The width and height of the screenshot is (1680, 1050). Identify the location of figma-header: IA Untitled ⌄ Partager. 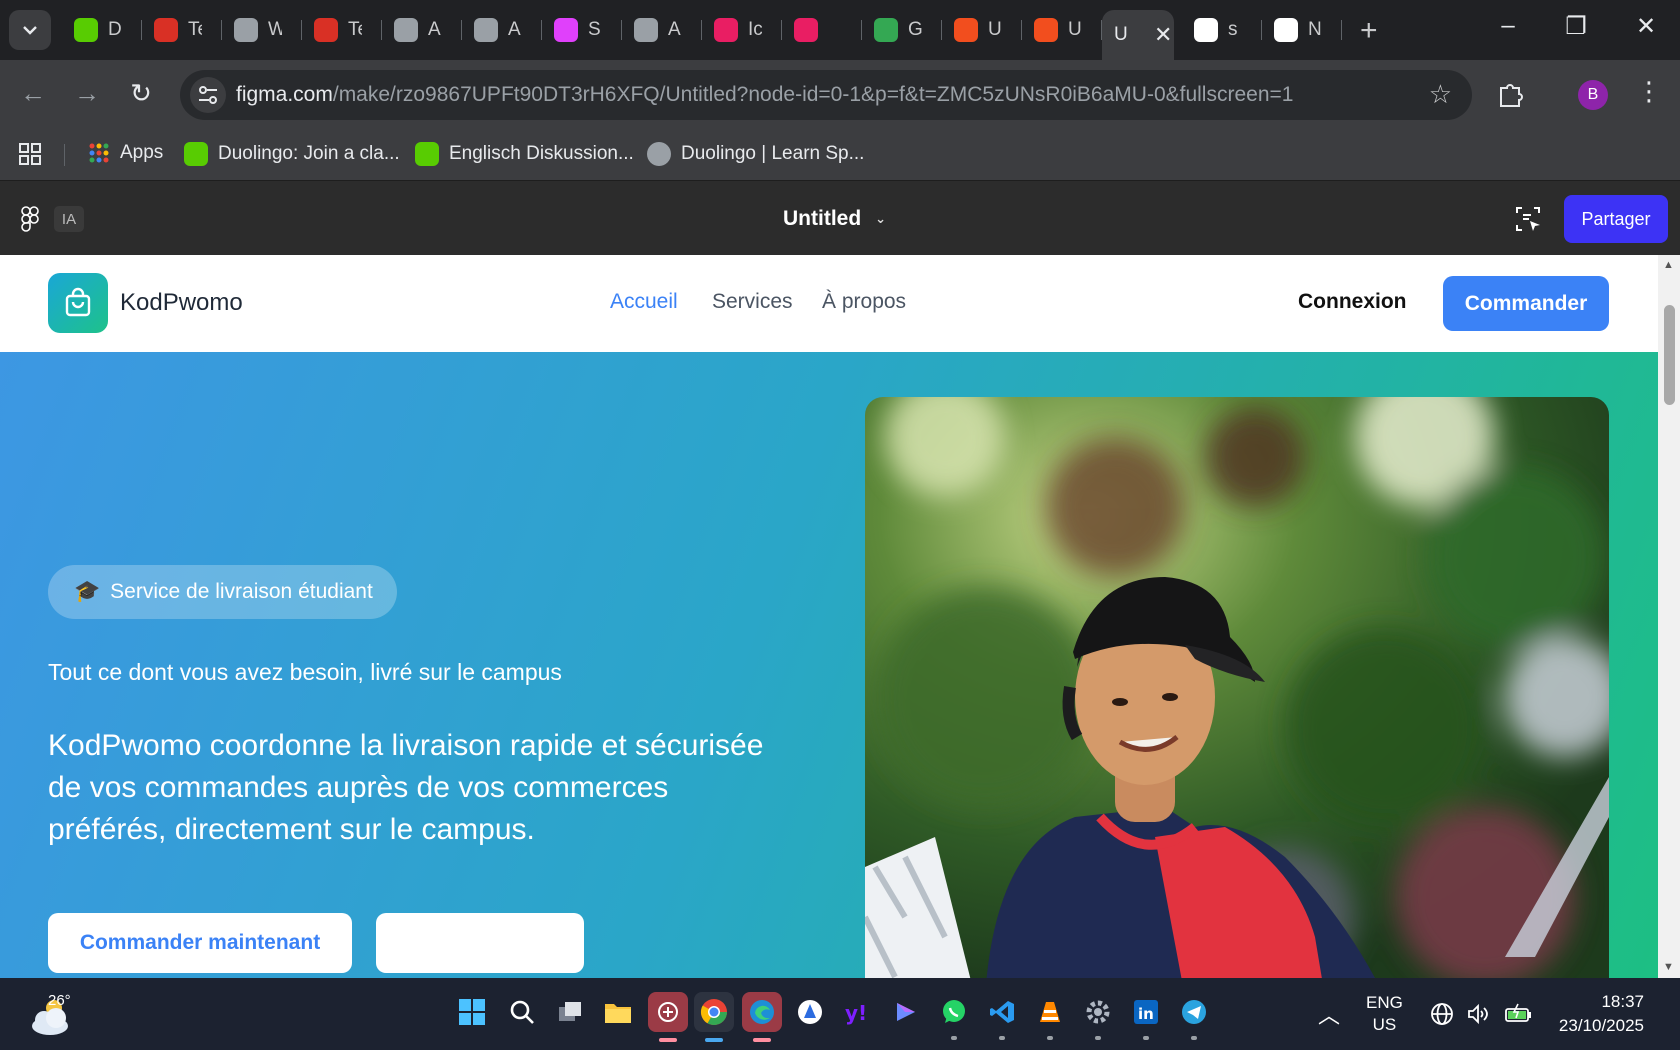
(840, 217).